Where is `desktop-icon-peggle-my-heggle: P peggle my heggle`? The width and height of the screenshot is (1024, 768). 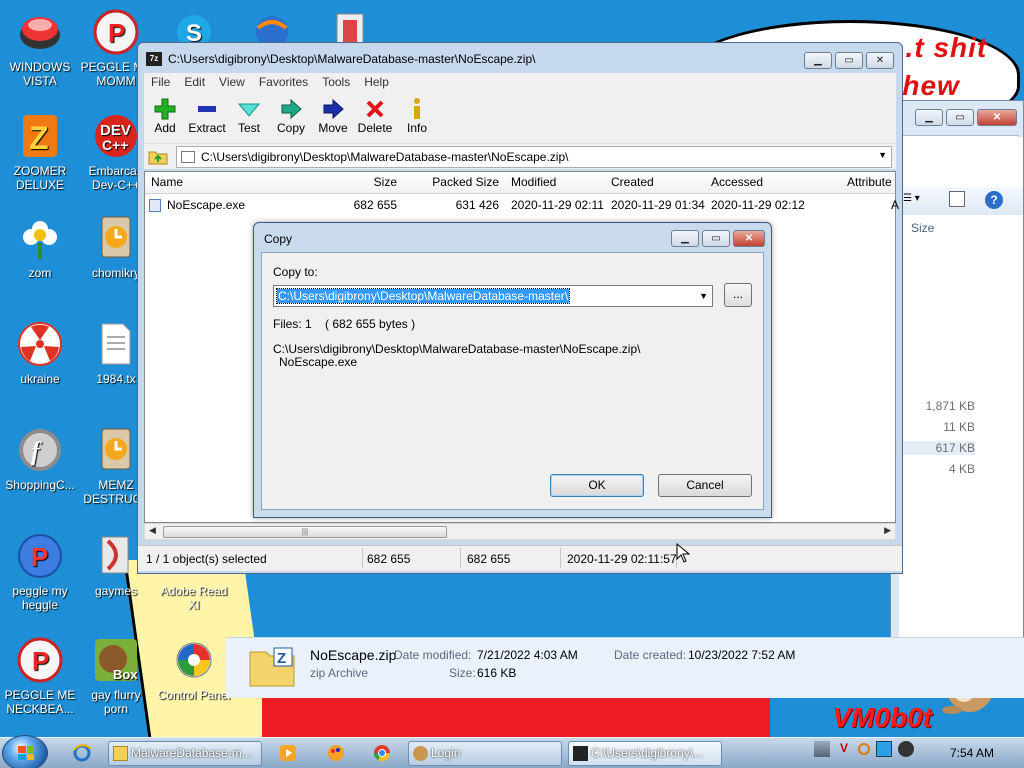 desktop-icon-peggle-my-heggle: P peggle my heggle is located at coordinates (40, 572).